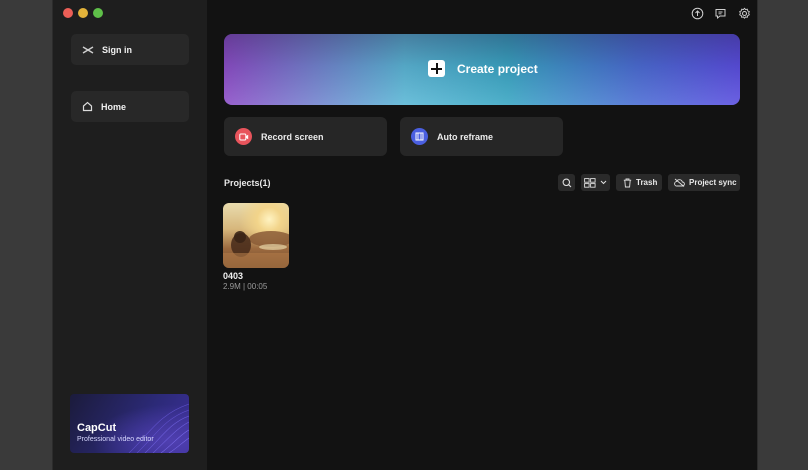  What do you see at coordinates (88, 49) in the screenshot?
I see `capcut-logo-icon` at bounding box center [88, 49].